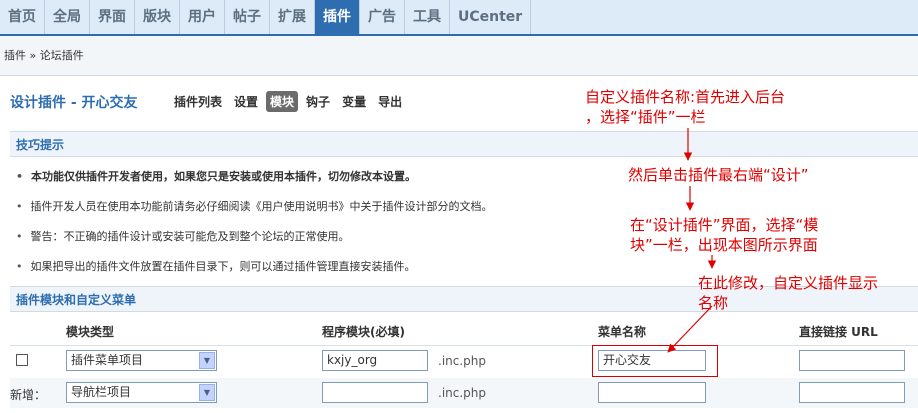 This screenshot has height=413, width=918. I want to click on row-delete-checkbox, so click(22, 360).